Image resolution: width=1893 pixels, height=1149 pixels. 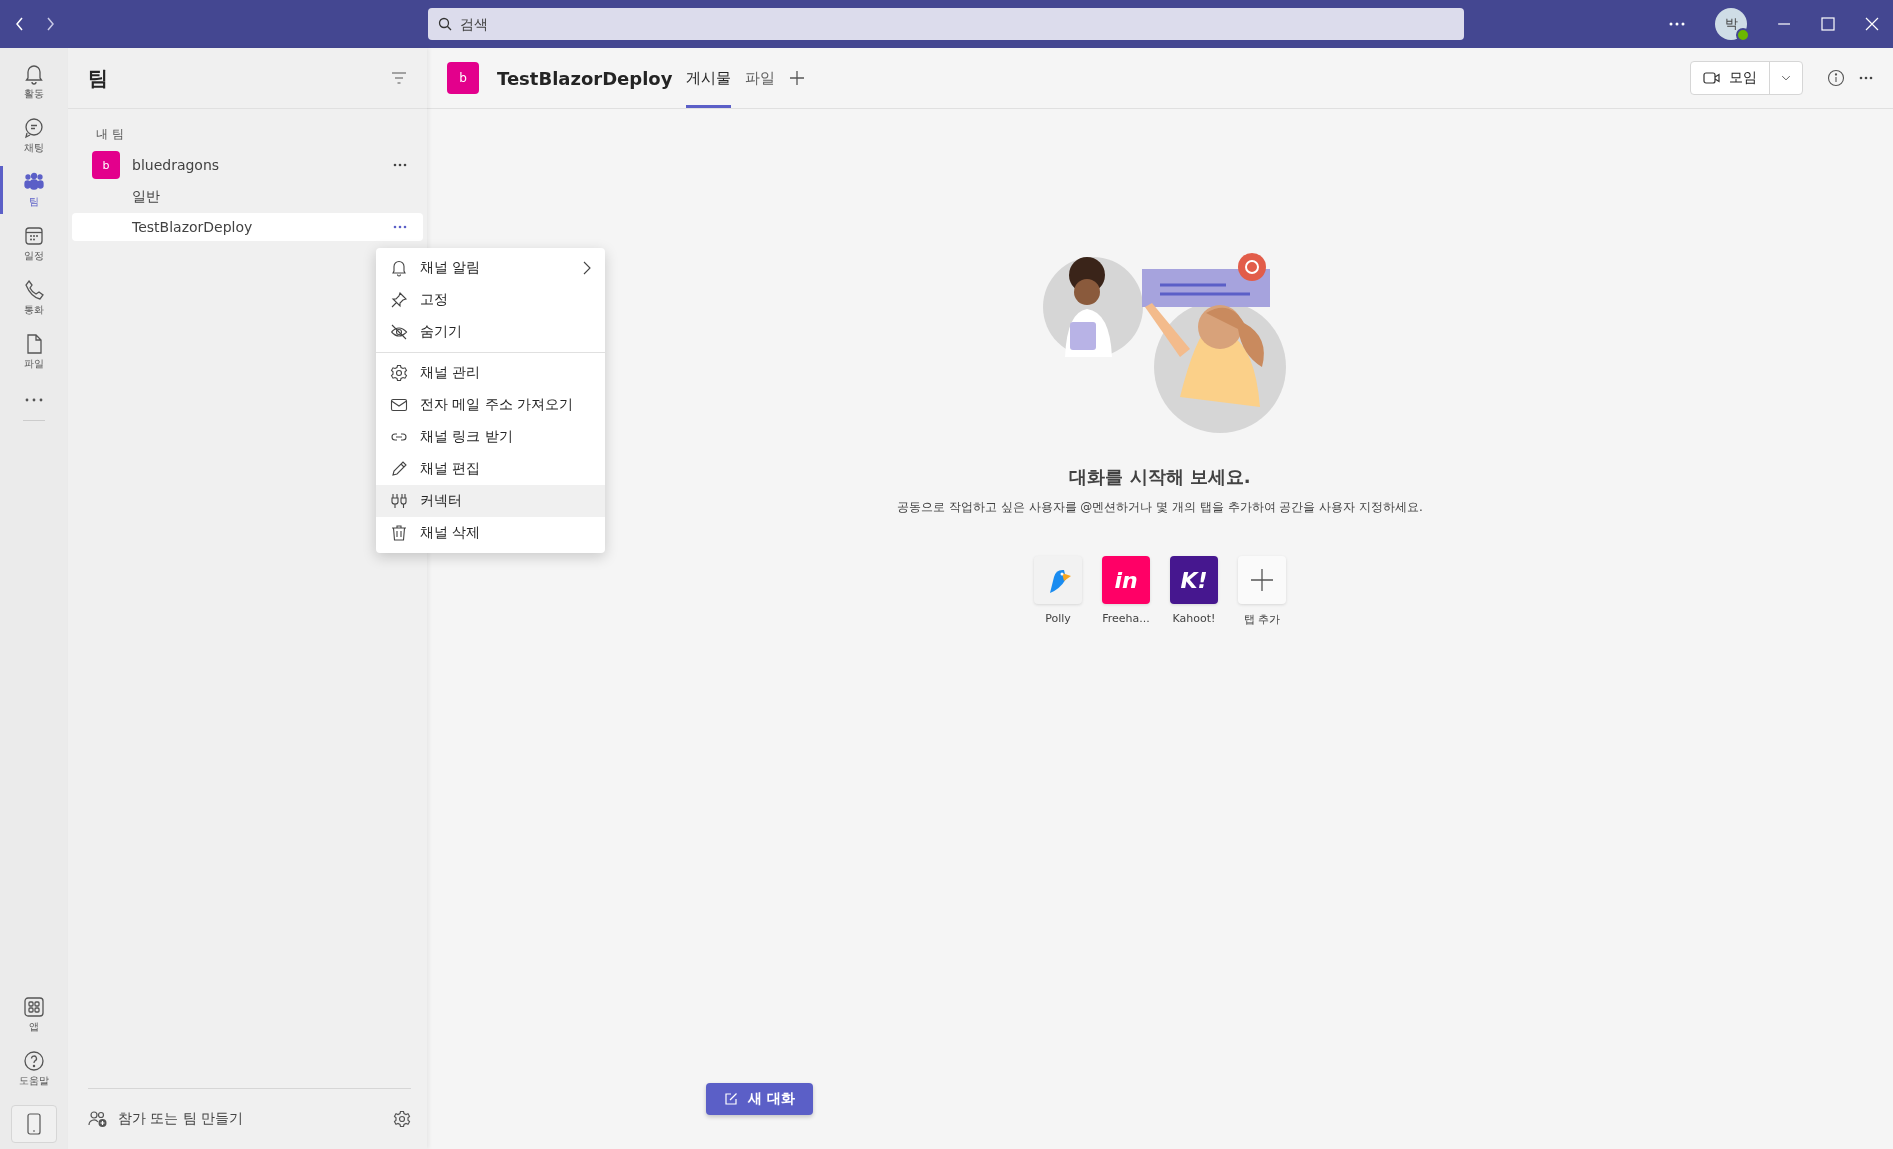 I want to click on pencil-icon, so click(x=399, y=469).